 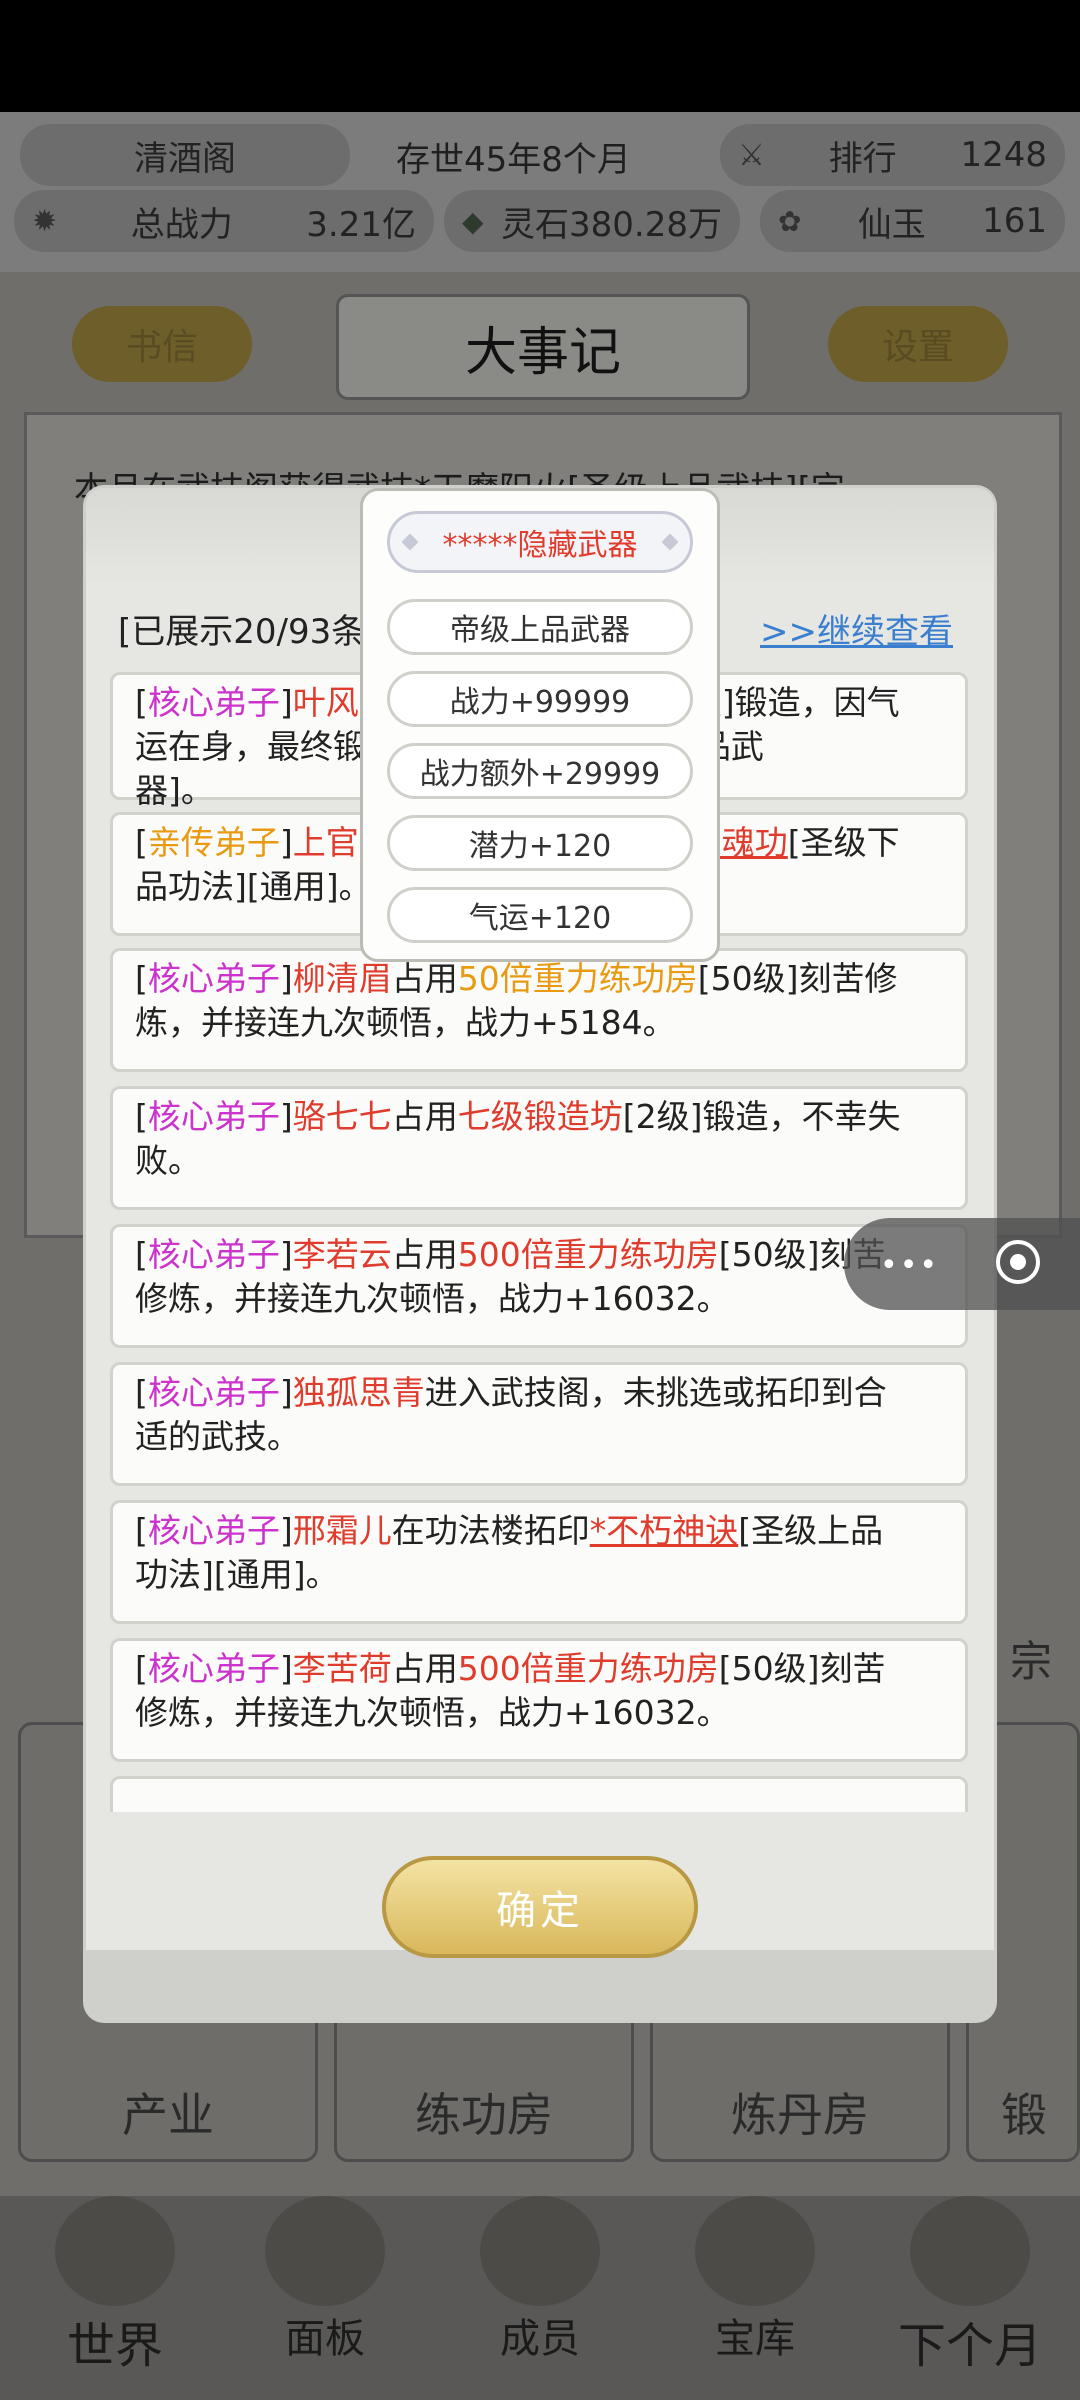 I want to click on nav-treasury: 宝库, so click(x=755, y=2280).